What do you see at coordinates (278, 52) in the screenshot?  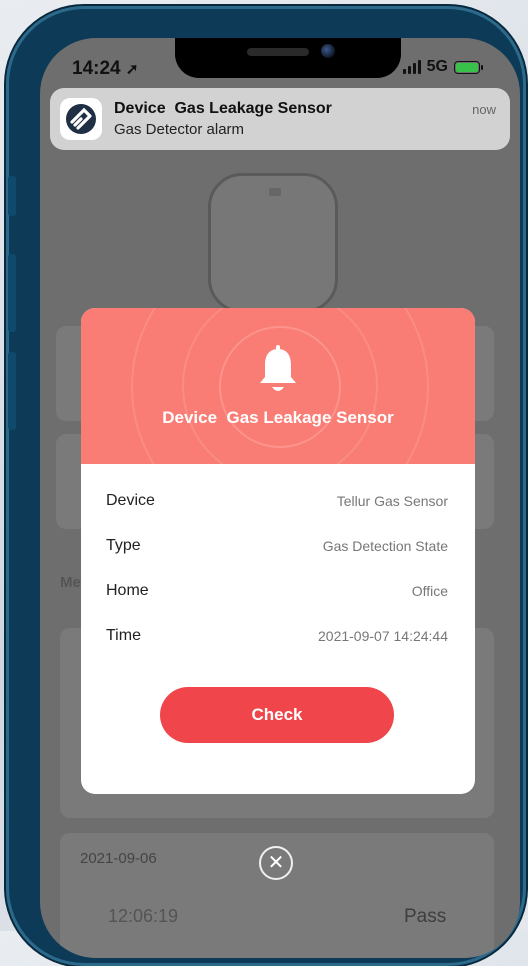 I see `speaker` at bounding box center [278, 52].